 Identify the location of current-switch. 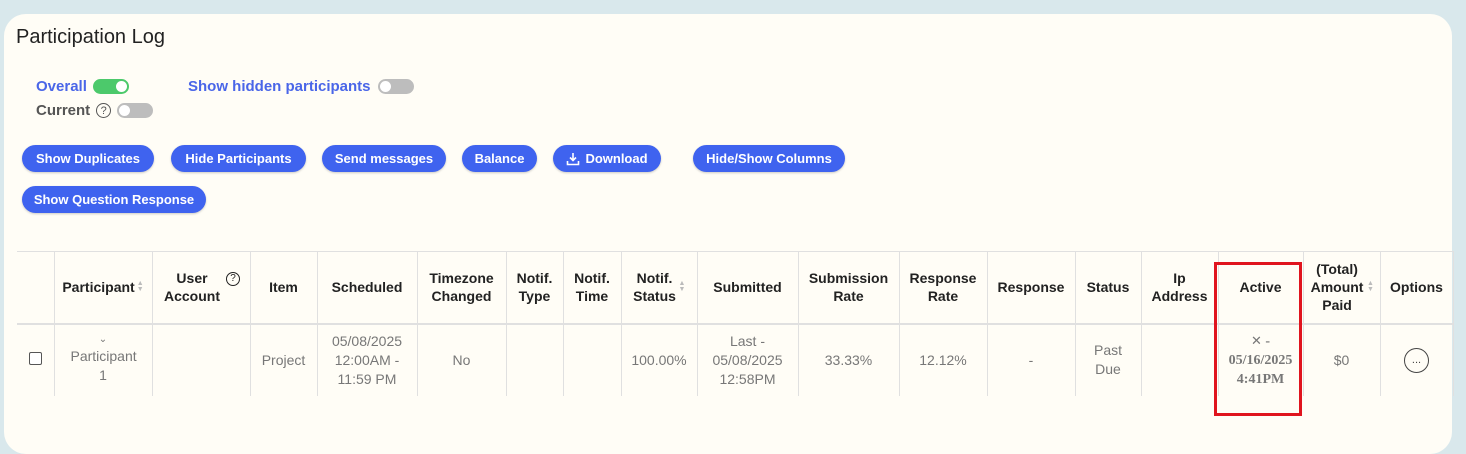
(135, 110).